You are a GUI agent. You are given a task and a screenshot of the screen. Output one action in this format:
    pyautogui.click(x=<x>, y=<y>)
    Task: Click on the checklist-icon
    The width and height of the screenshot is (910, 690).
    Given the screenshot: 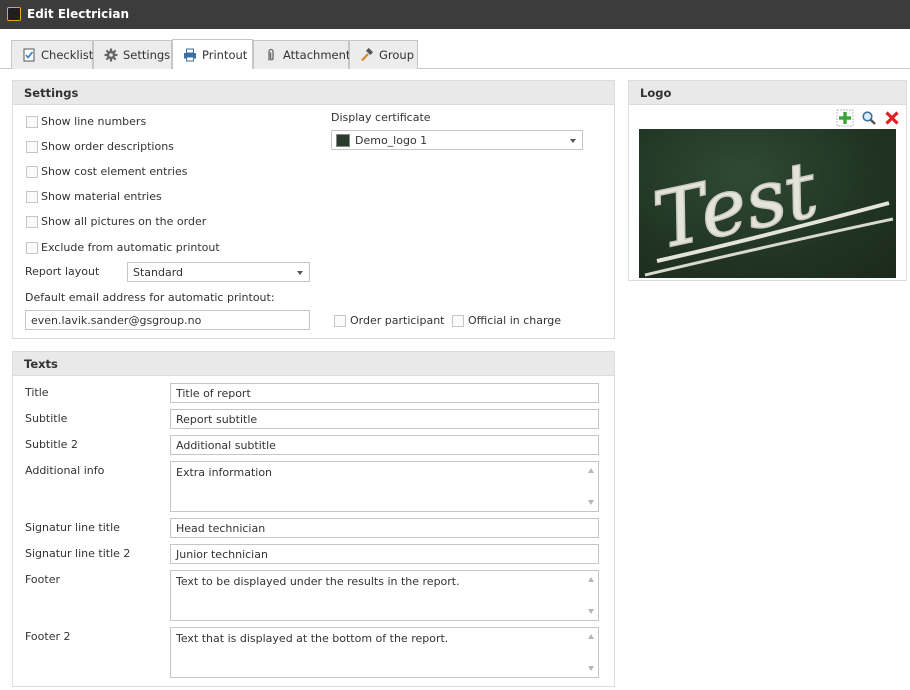 What is the action you would take?
    pyautogui.click(x=29, y=55)
    